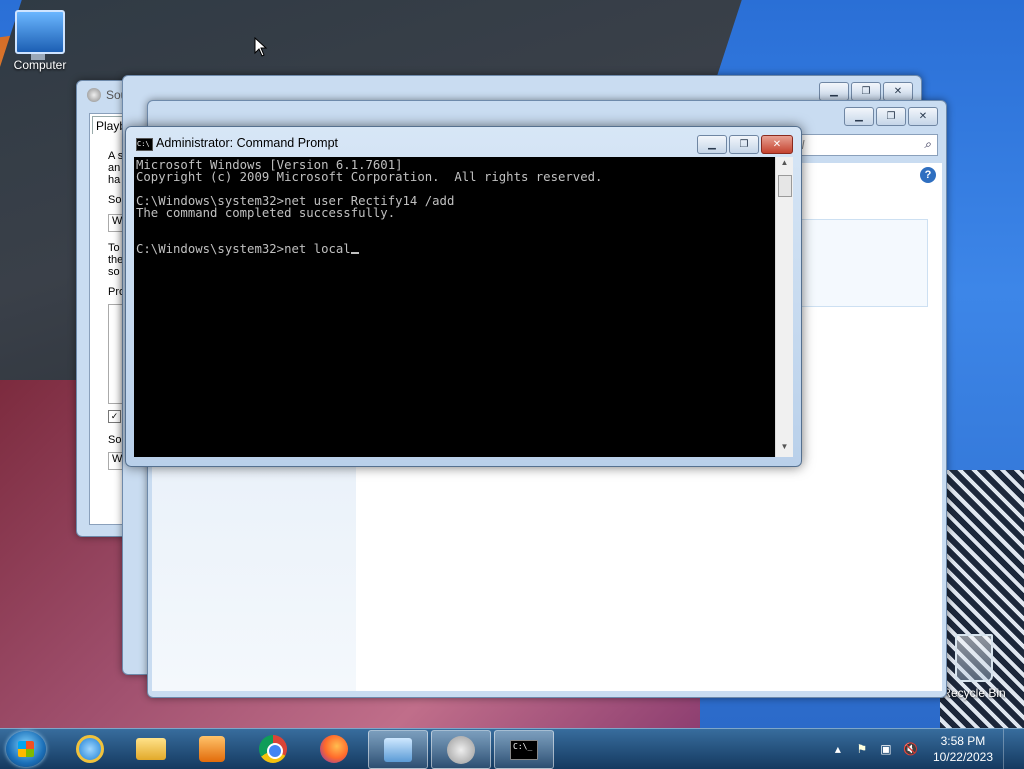 The image size is (1024, 769). Describe the element at coordinates (114, 180) in the screenshot. I see `text-fragment: ha` at that location.